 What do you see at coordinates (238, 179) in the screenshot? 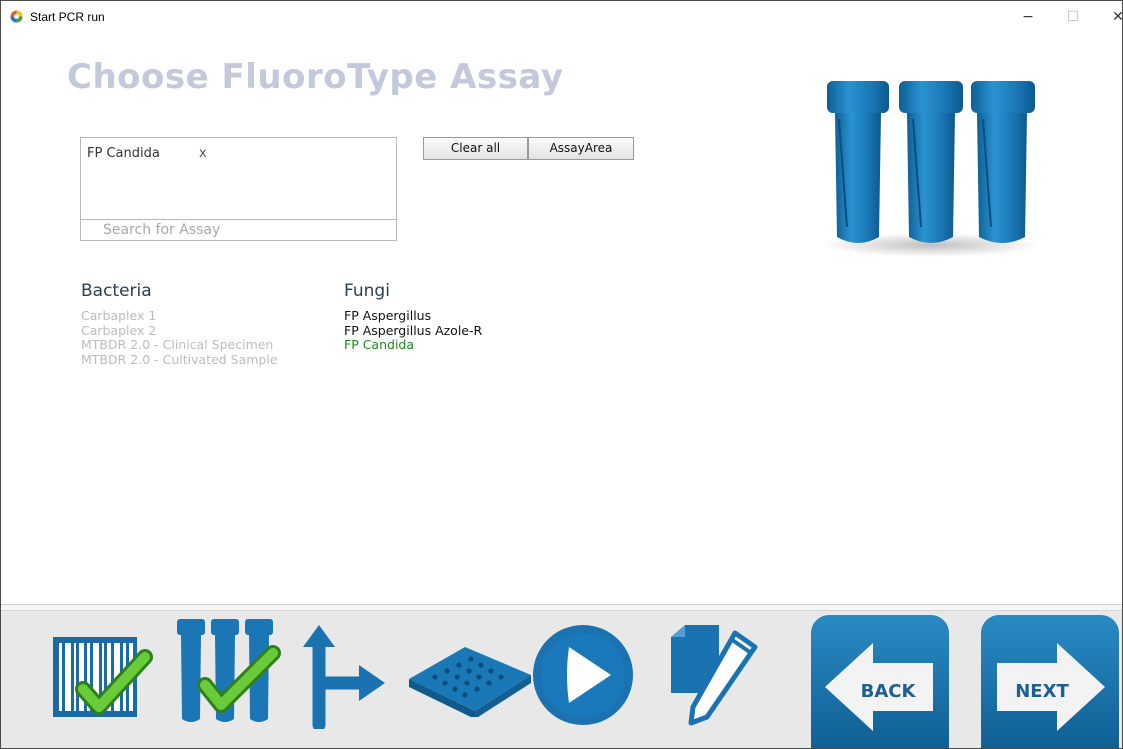
I see `selected-assays-box: FP Candida x` at bounding box center [238, 179].